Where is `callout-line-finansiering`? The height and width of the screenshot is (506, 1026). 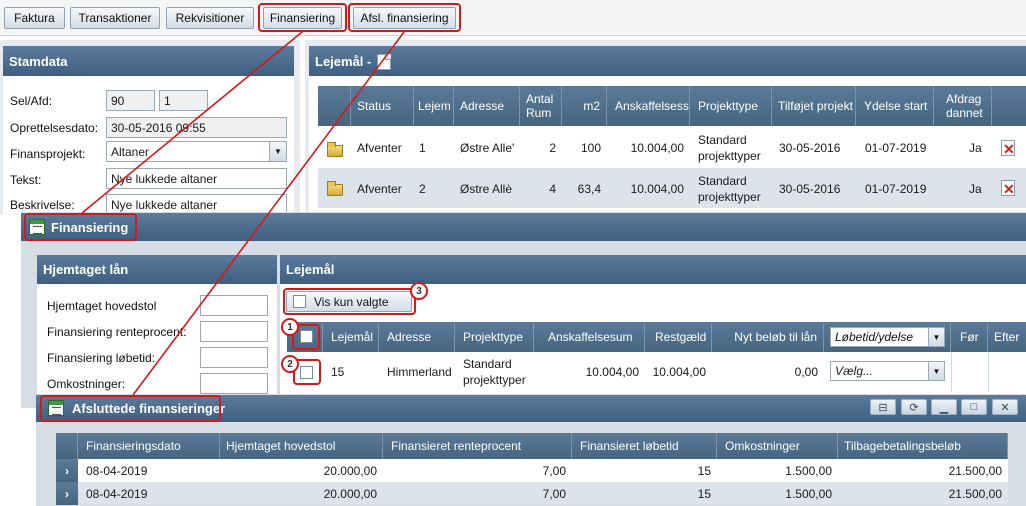
callout-line-finansiering is located at coordinates (192, 122).